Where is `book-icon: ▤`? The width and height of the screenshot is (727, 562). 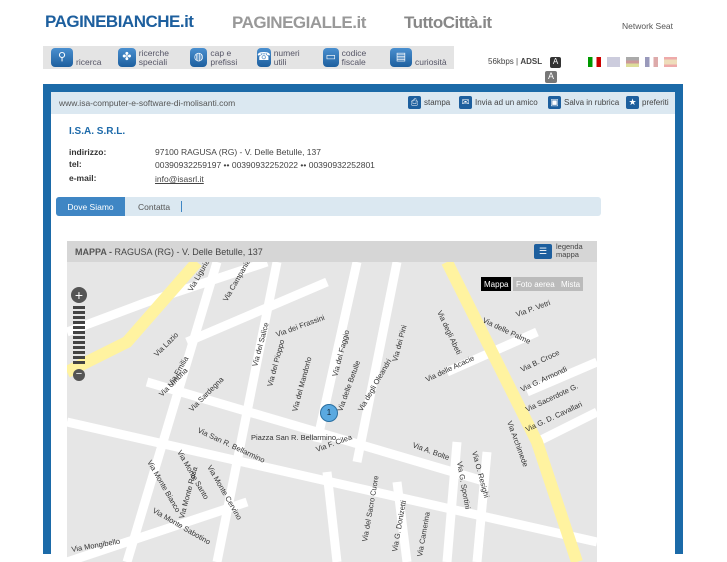
book-icon: ▤ is located at coordinates (401, 57).